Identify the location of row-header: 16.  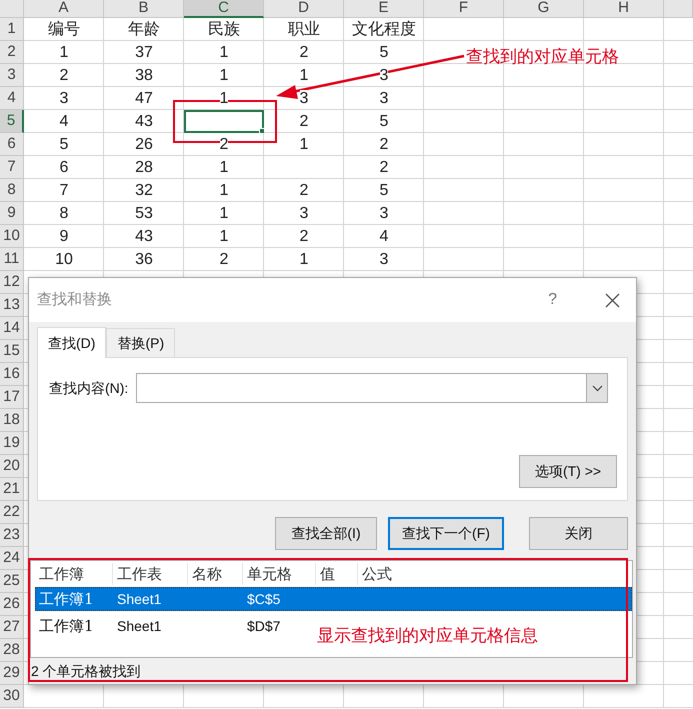
(12, 374).